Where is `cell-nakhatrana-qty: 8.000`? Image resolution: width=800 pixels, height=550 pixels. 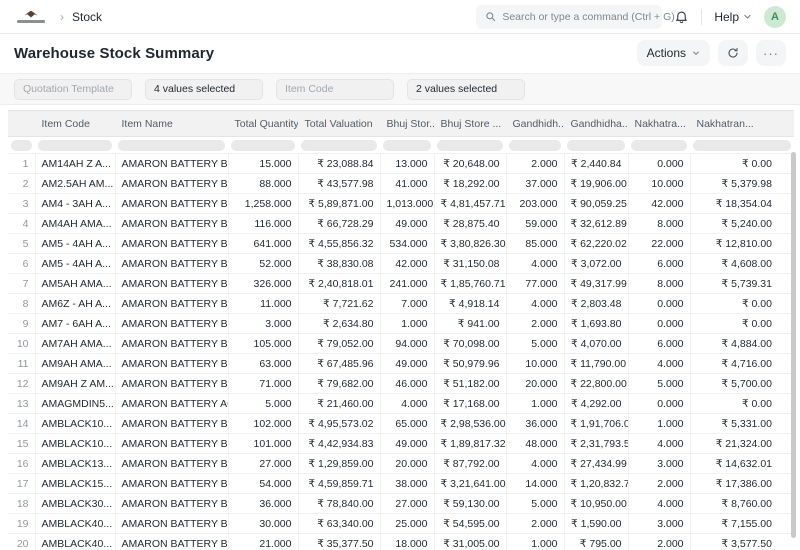 cell-nakhatrana-qty: 8.000 is located at coordinates (658, 283).